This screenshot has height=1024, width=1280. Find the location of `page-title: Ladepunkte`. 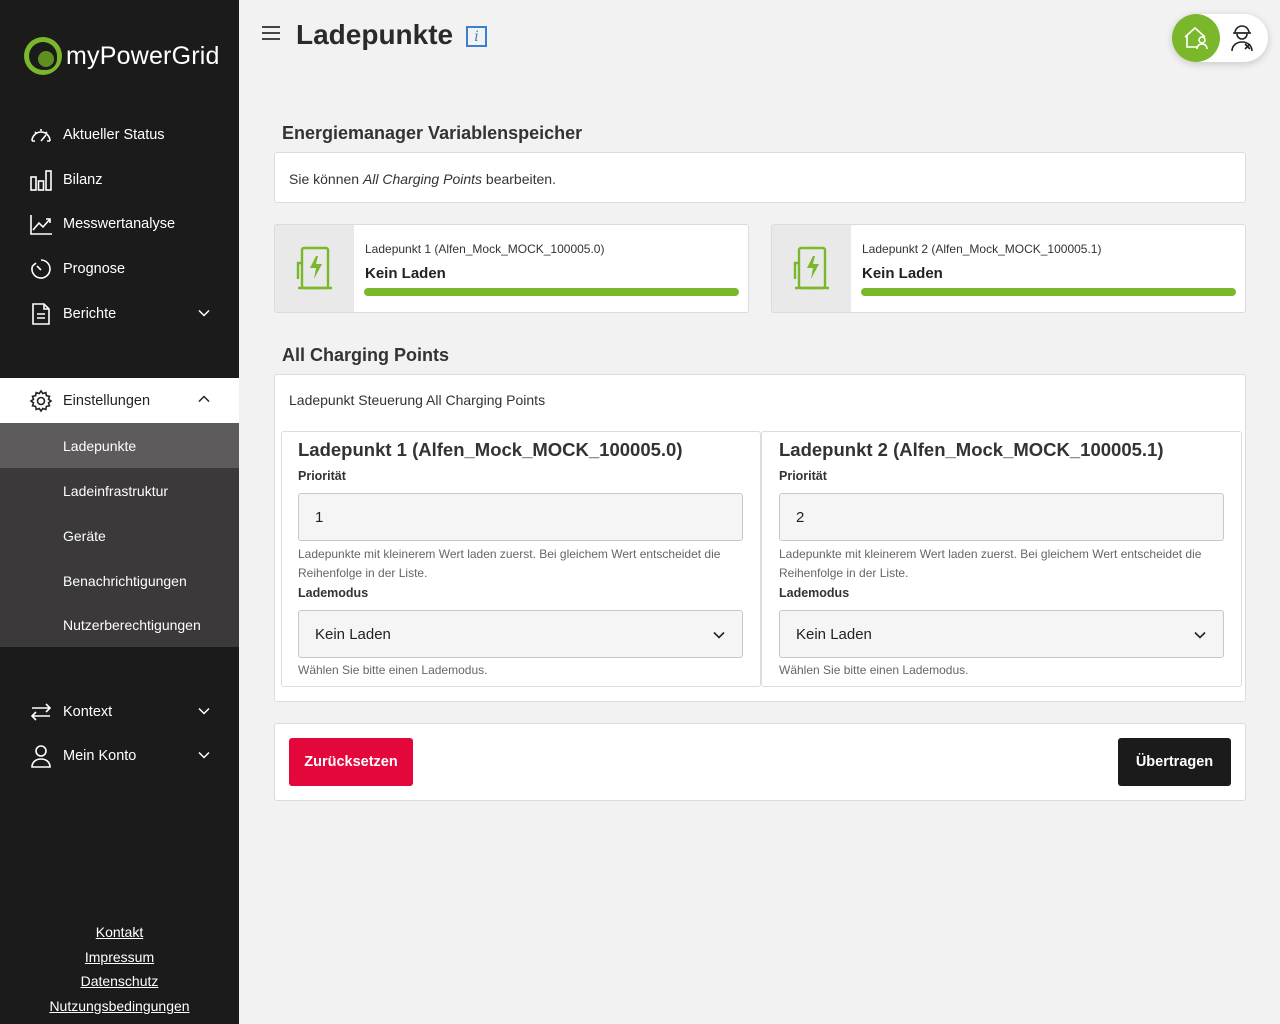

page-title: Ladepunkte is located at coordinates (375, 34).